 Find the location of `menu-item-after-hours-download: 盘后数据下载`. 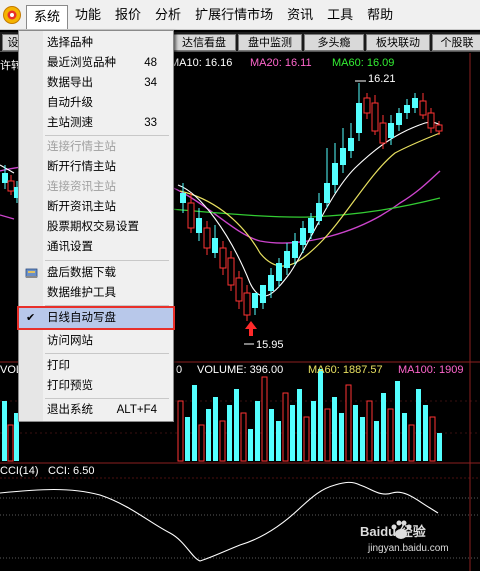

menu-item-after-hours-download: 盘后数据下载 is located at coordinates (96, 273).